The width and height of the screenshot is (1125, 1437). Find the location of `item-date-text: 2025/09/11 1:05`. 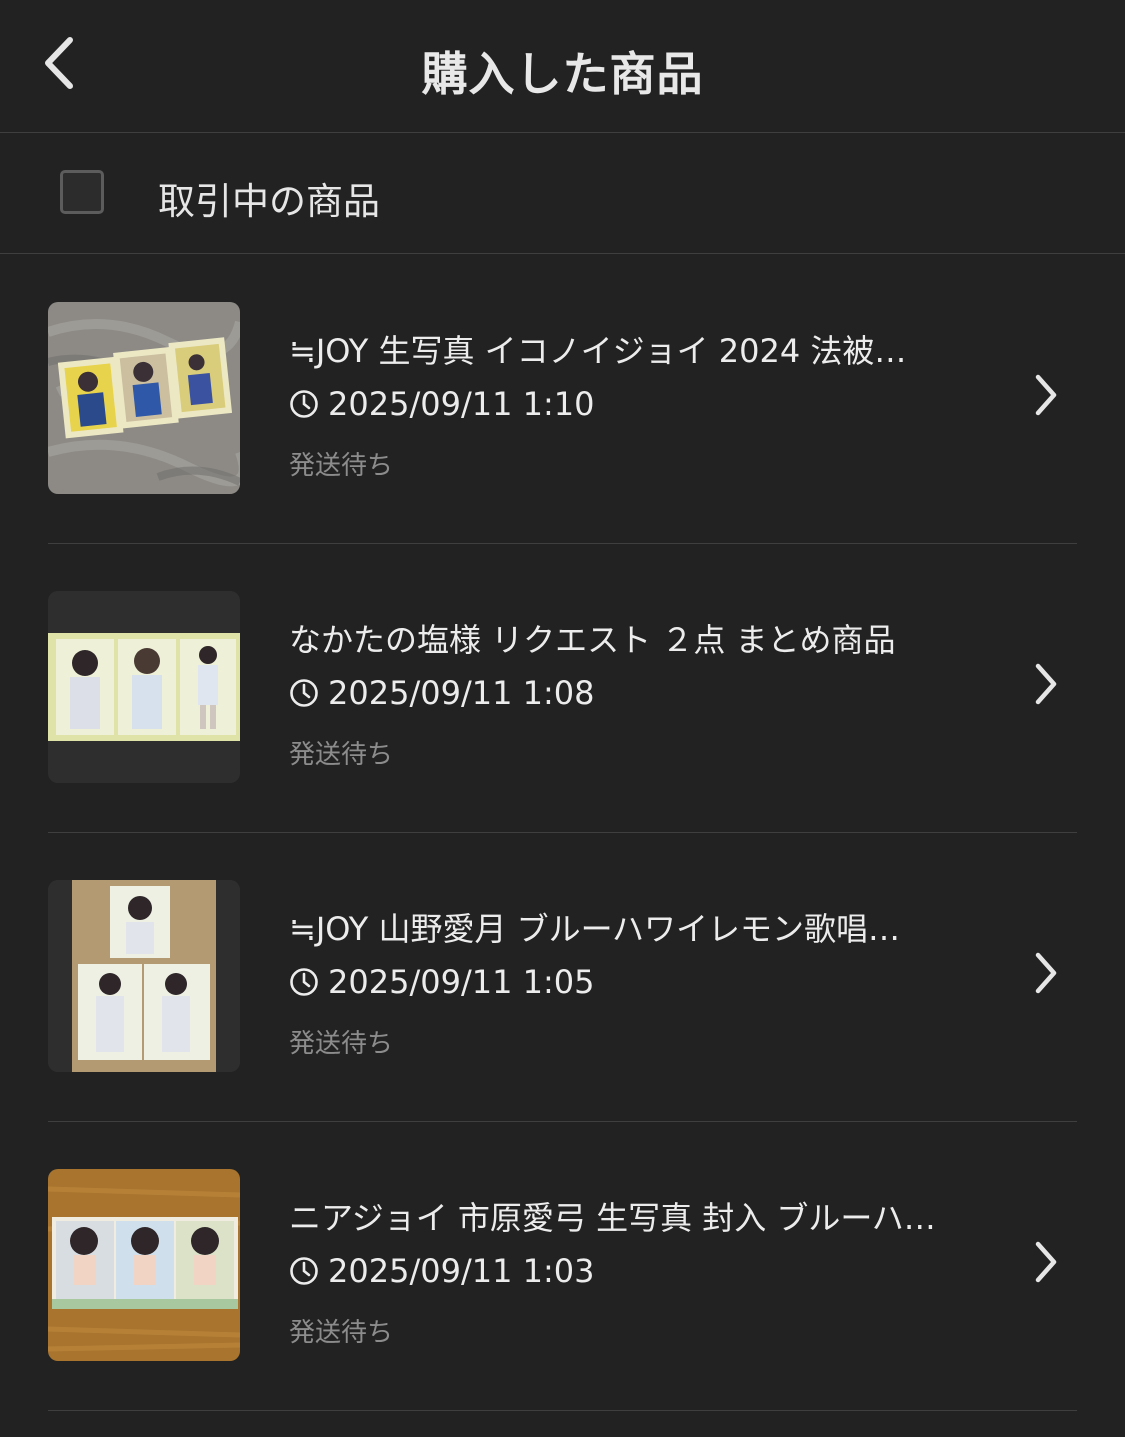

item-date-text: 2025/09/11 1:05 is located at coordinates (461, 982).